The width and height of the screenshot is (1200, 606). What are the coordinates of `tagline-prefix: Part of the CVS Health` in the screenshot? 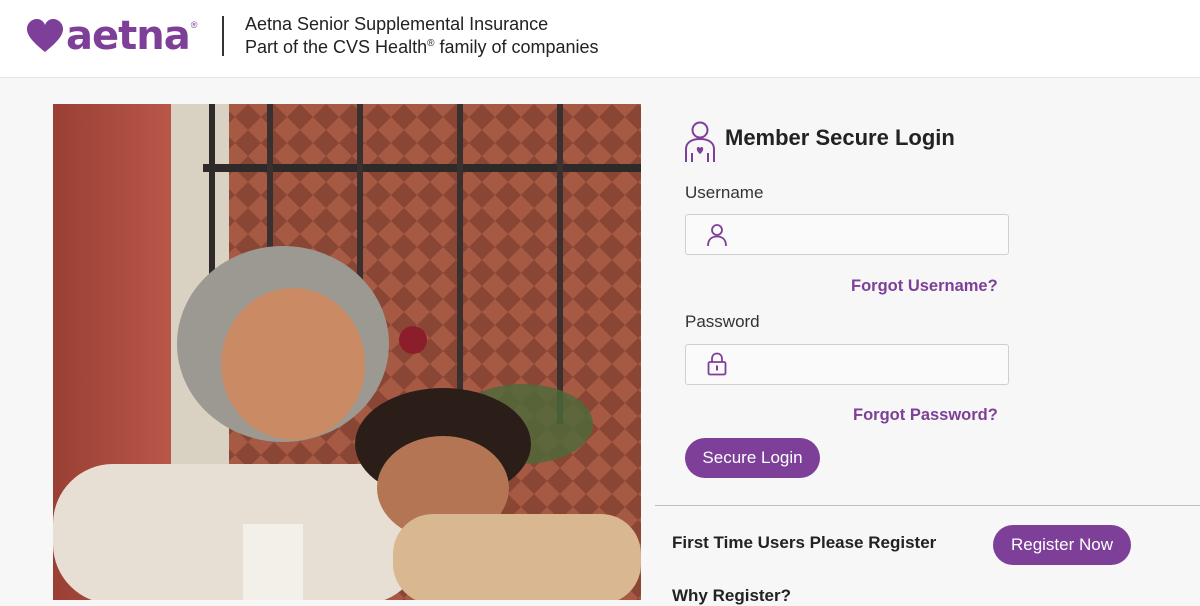 It's located at (336, 47).